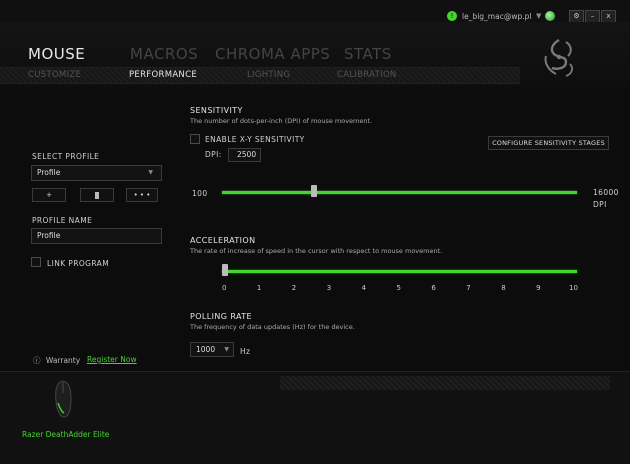  Describe the element at coordinates (538, 288) in the screenshot. I see `acceleration-tick-label: 9` at that location.